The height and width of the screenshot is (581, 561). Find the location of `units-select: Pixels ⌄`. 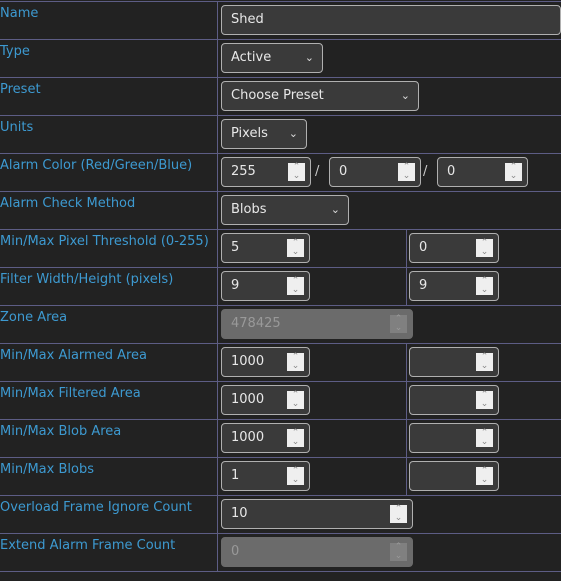

units-select: Pixels ⌄ is located at coordinates (264, 134).